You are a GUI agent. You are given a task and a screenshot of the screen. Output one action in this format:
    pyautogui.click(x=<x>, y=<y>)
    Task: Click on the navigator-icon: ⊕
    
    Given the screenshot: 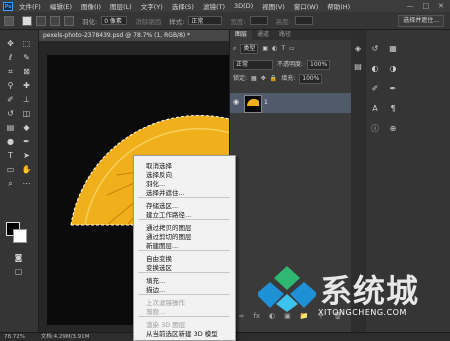 What is the action you would take?
    pyautogui.click(x=393, y=129)
    